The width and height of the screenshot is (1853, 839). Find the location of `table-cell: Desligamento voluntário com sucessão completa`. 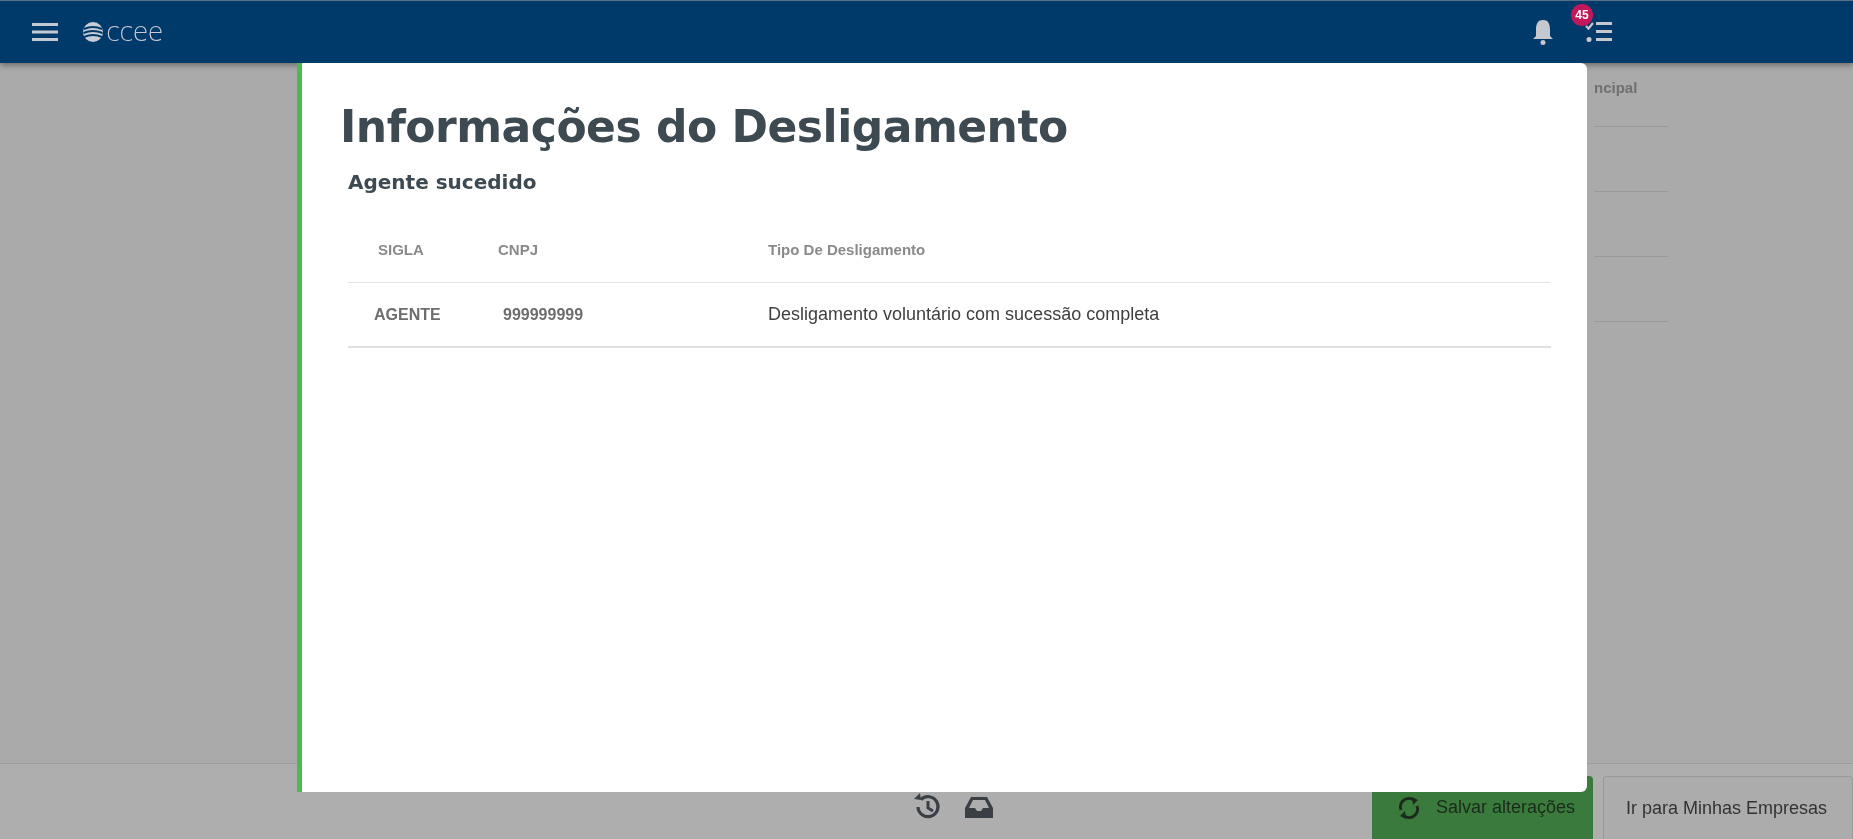

table-cell: Desligamento voluntário com sucessão completa is located at coordinates (964, 314).